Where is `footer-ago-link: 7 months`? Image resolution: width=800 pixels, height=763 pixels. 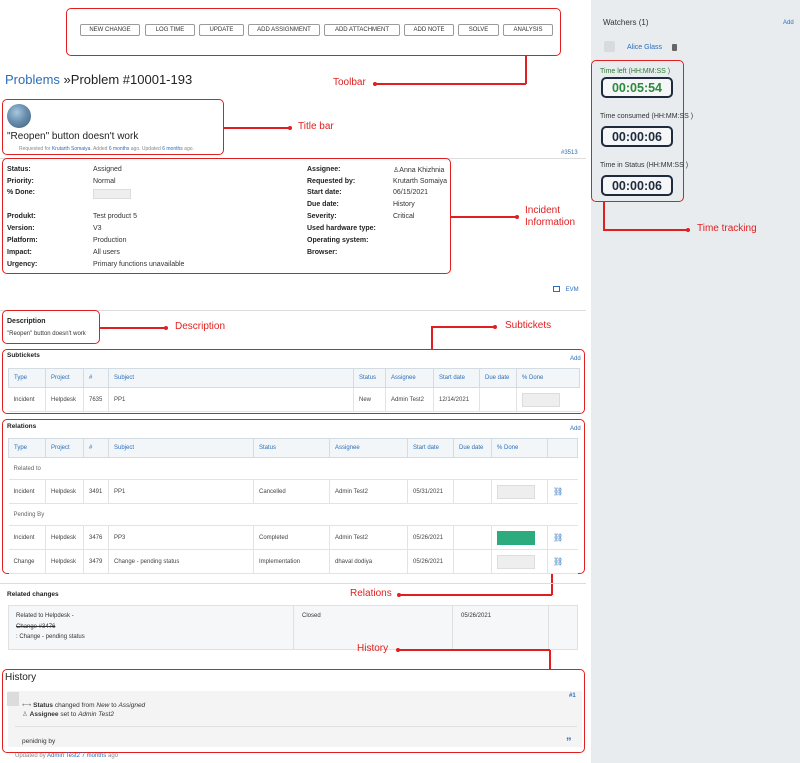 footer-ago-link: 7 months is located at coordinates (94, 756).